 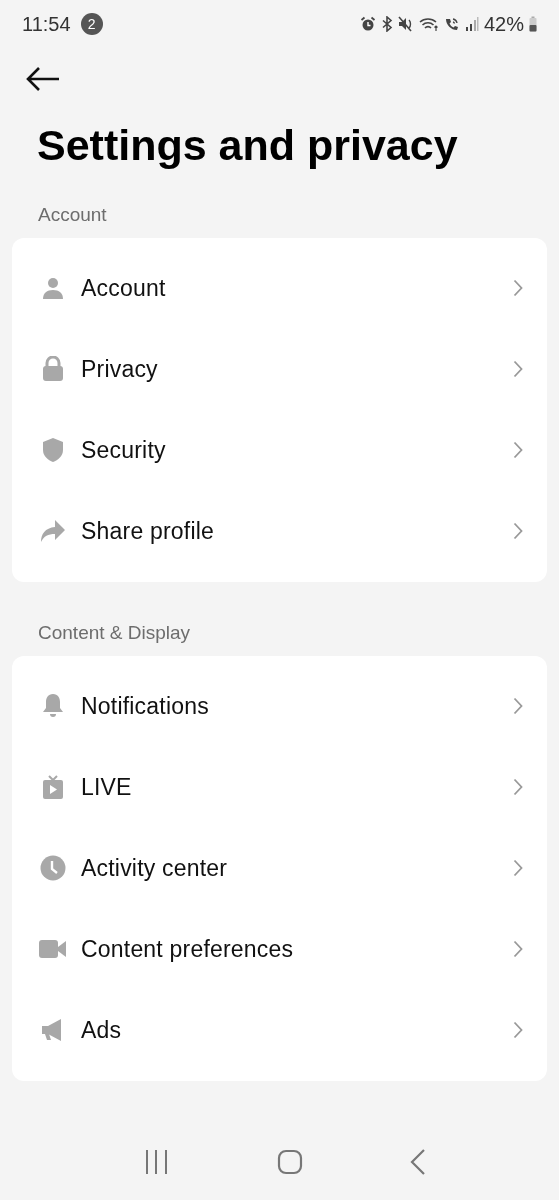 I want to click on recent-apps-icon, so click(x=156, y=1162).